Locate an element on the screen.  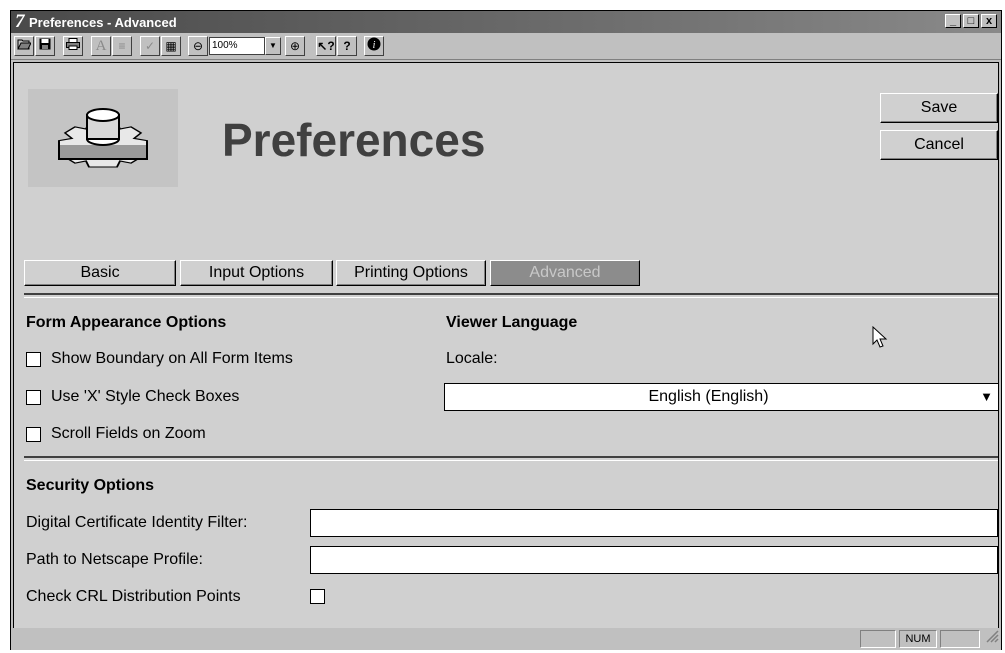
justify-icon: ≡ is located at coordinates (122, 46).